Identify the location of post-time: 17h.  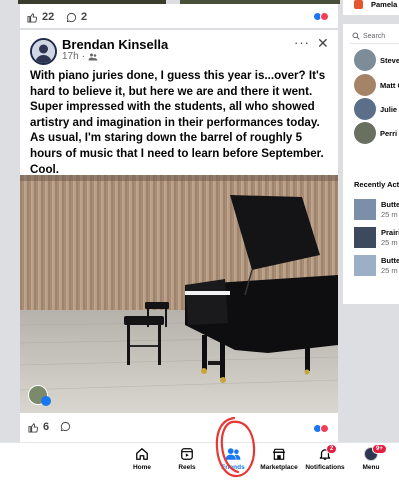
(70, 56).